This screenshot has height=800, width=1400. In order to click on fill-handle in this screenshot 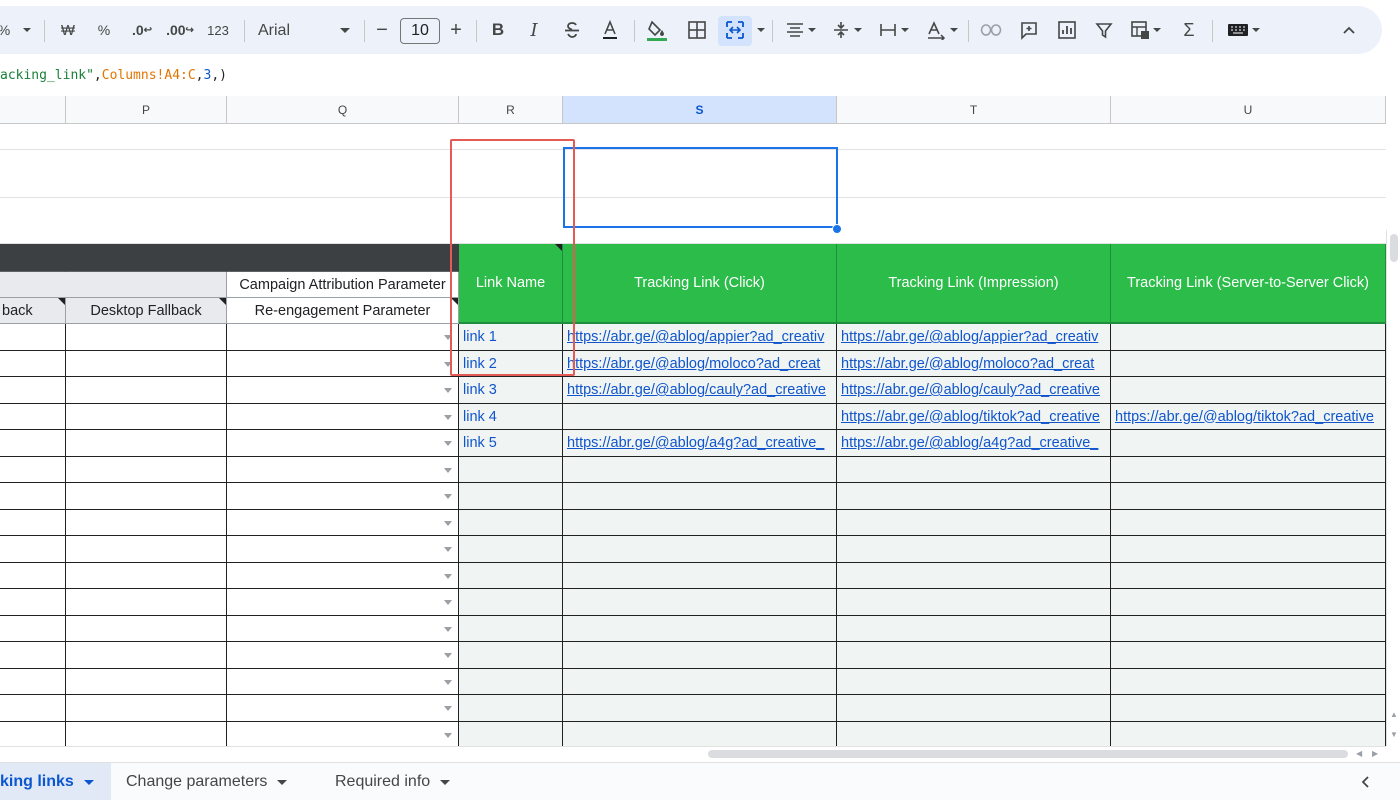, I will do `click(837, 229)`.